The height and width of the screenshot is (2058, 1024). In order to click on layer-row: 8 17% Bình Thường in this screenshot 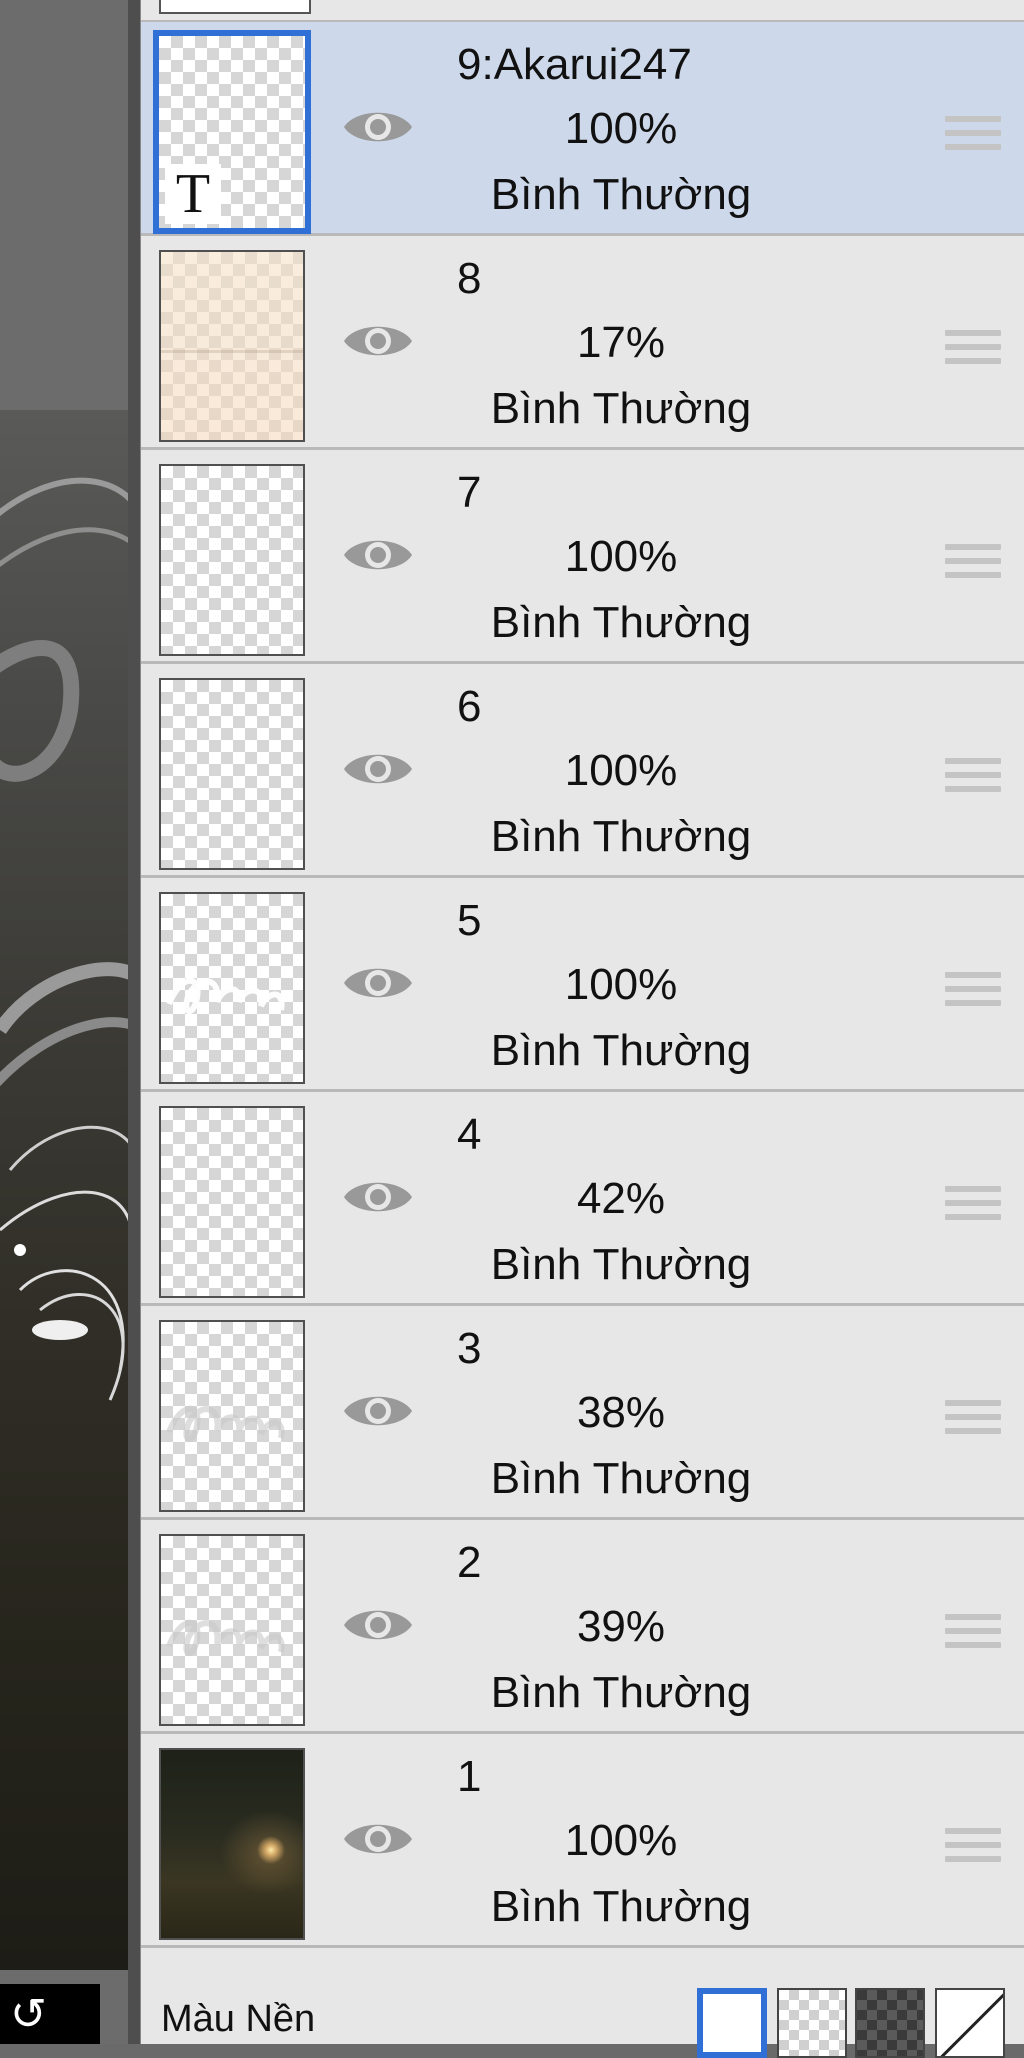, I will do `click(582, 343)`.